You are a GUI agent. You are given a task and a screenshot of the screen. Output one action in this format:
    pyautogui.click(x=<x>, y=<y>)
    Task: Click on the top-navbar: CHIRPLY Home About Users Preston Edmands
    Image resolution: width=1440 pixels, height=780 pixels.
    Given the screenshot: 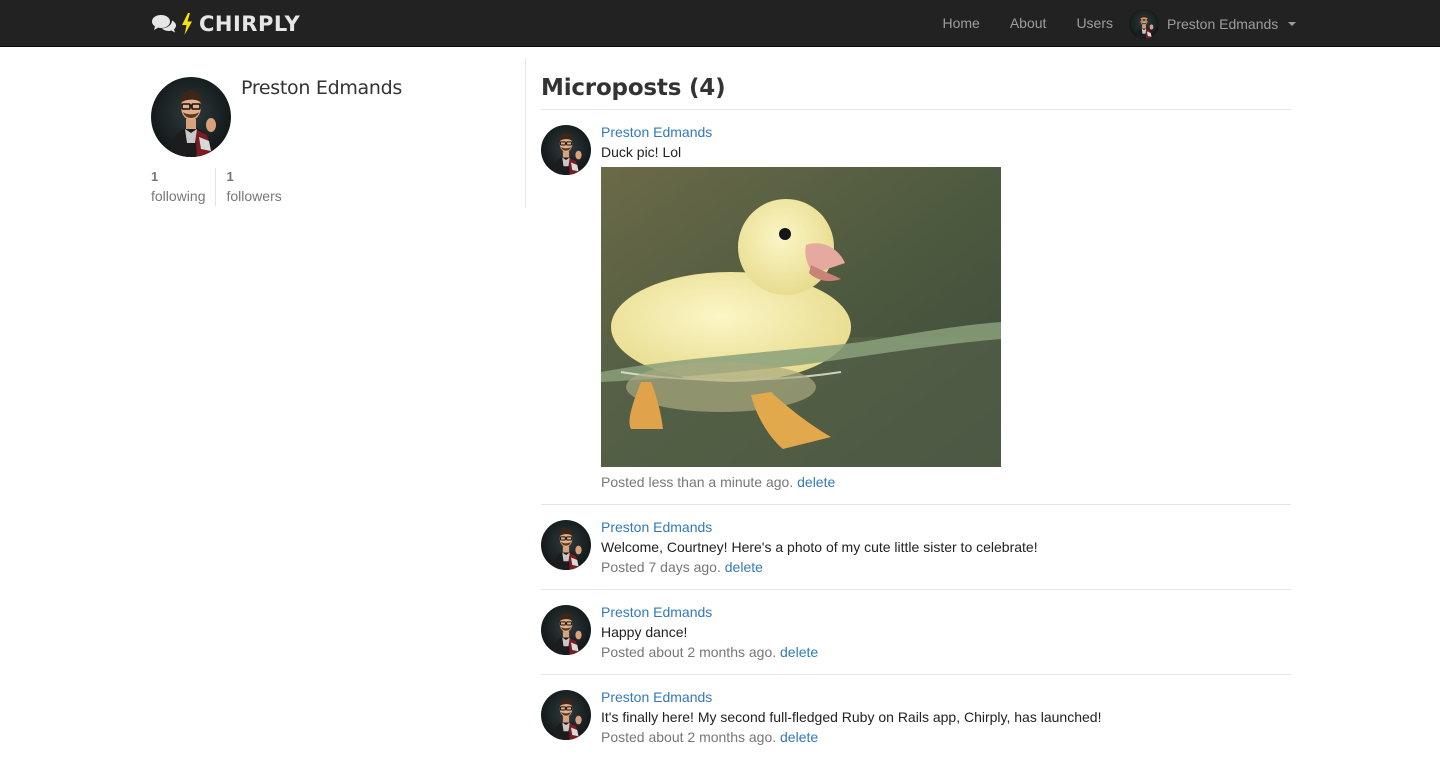 What is the action you would take?
    pyautogui.click(x=720, y=23)
    